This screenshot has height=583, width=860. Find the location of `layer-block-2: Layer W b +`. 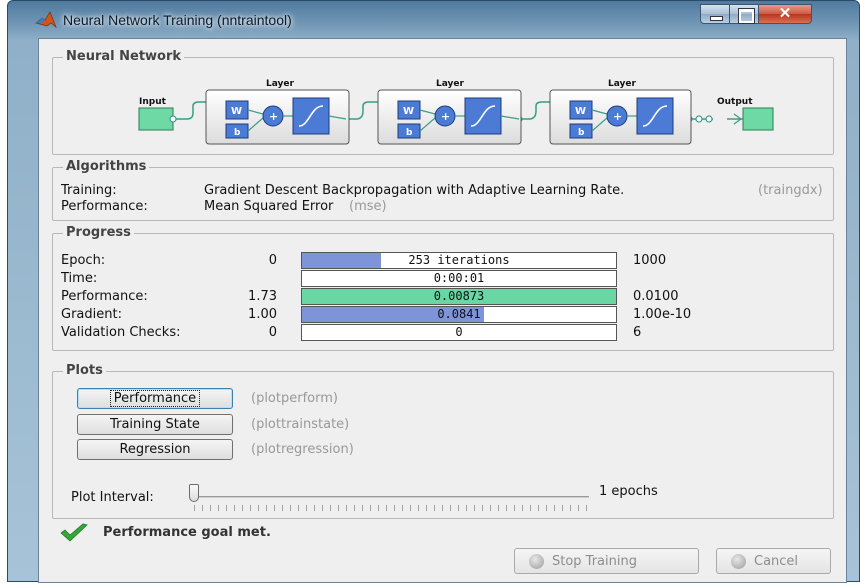

layer-block-2: Layer W b + is located at coordinates (449, 112).